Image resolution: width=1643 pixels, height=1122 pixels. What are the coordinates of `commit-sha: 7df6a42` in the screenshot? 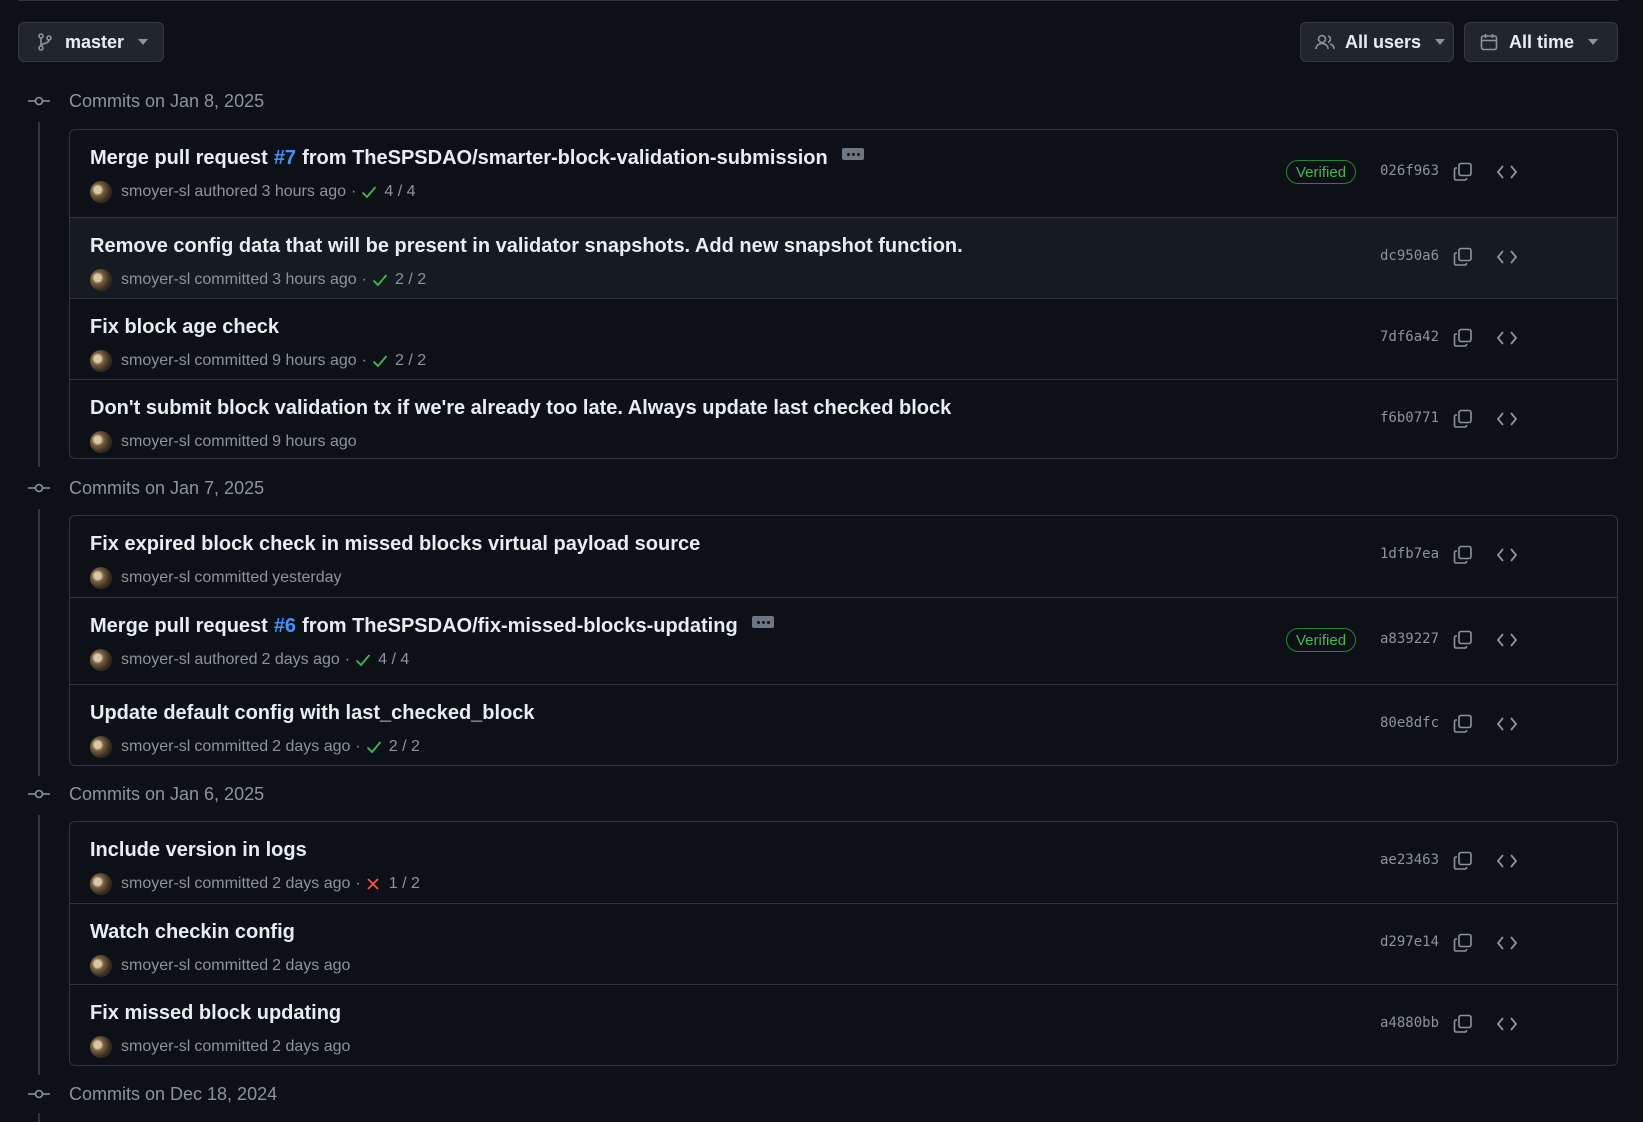 It's located at (1409, 337).